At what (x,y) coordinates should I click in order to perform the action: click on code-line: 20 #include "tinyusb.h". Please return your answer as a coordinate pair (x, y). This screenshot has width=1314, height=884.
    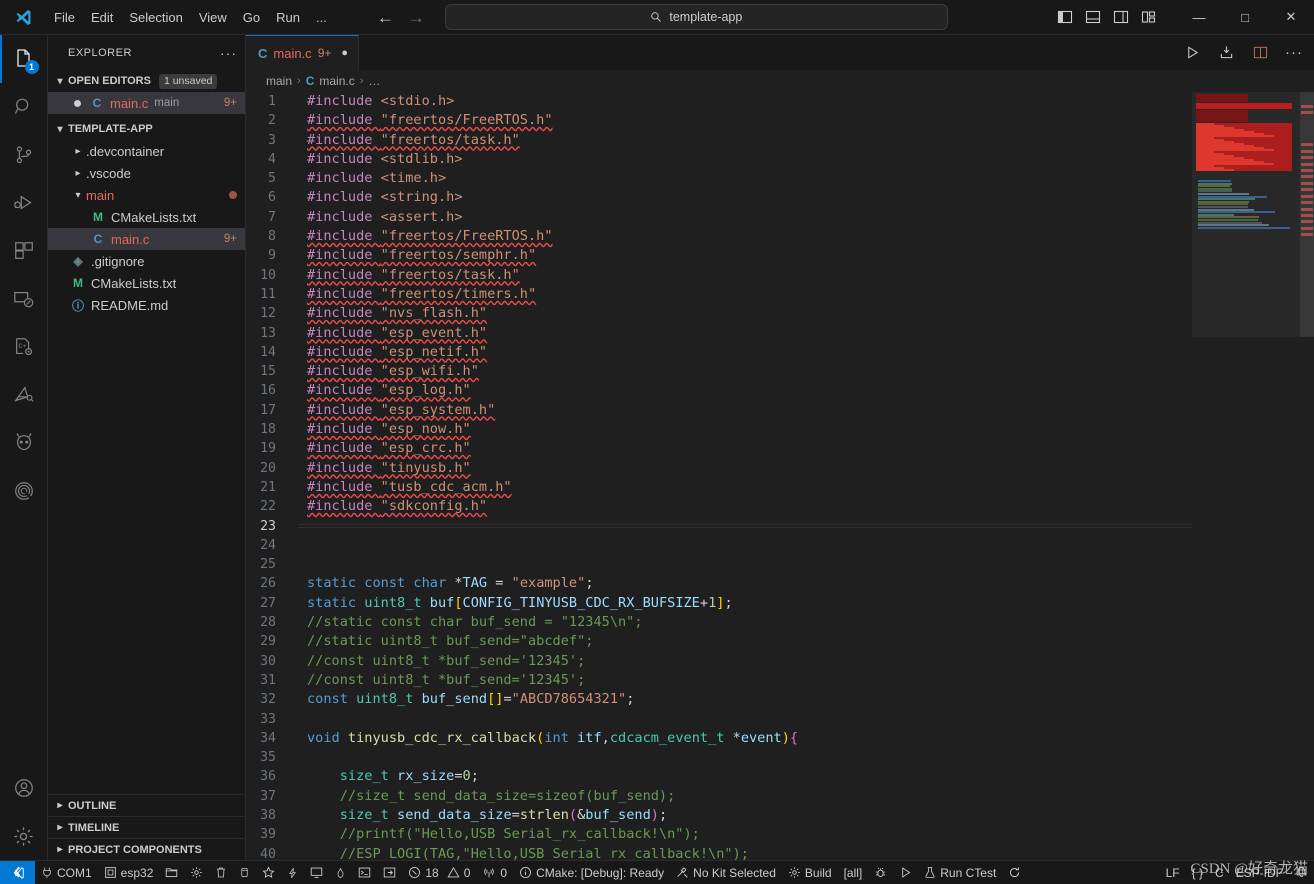
    Looking at the image, I should click on (719, 468).